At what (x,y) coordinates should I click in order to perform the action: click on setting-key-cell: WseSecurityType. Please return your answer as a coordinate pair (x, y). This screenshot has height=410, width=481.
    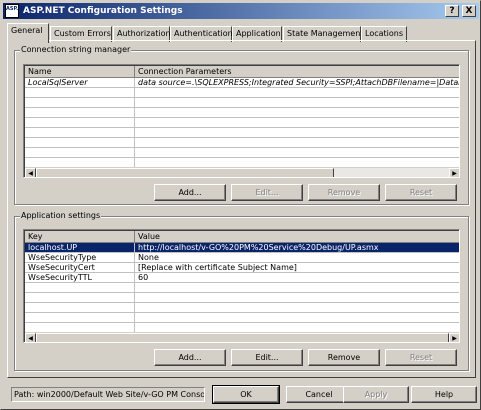
    Looking at the image, I should click on (80, 258).